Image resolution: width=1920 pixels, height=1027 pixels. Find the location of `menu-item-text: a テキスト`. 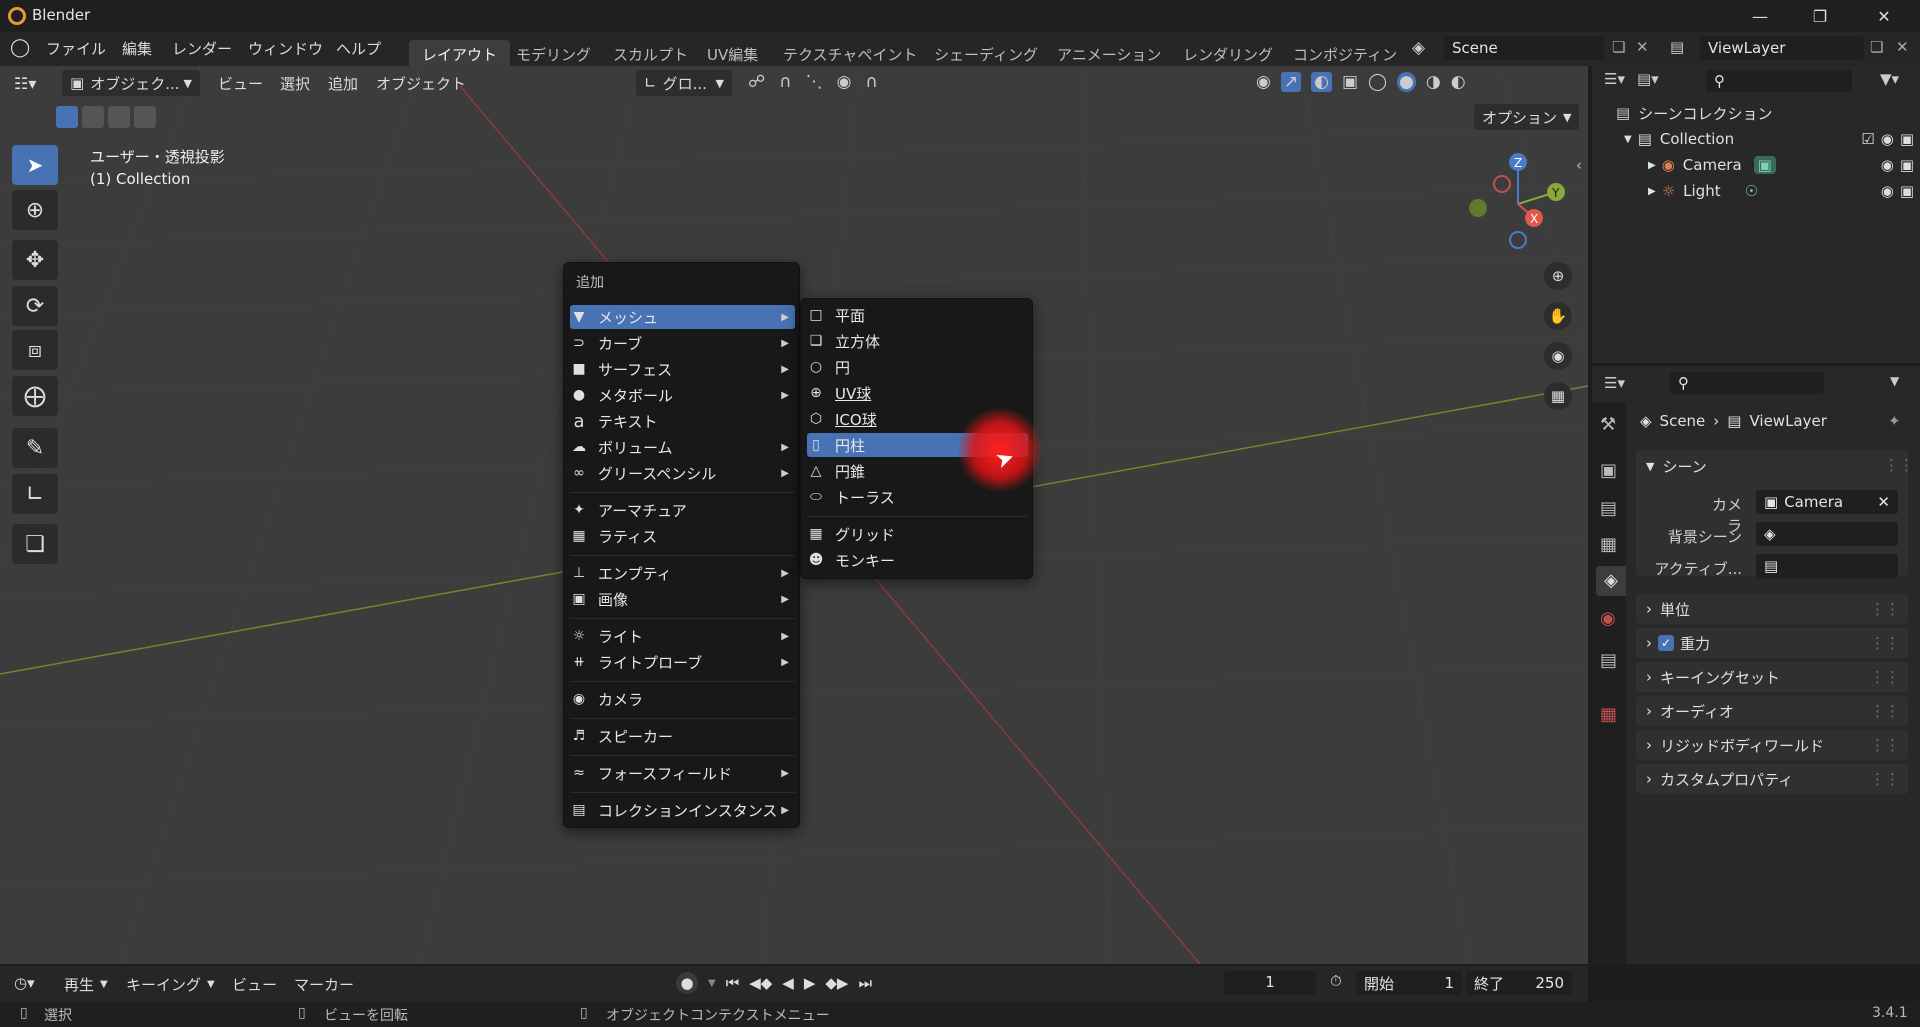

menu-item-text: a テキスト is located at coordinates (682, 421).